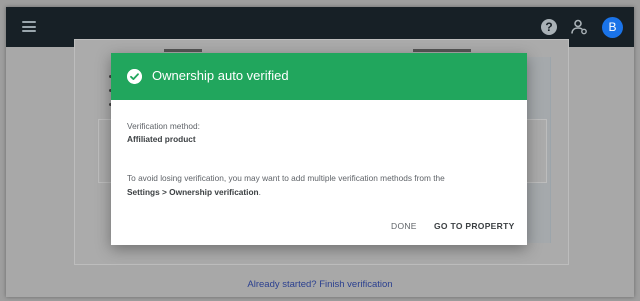 This screenshot has height=301, width=640. I want to click on method-label: Verification method:, so click(163, 126).